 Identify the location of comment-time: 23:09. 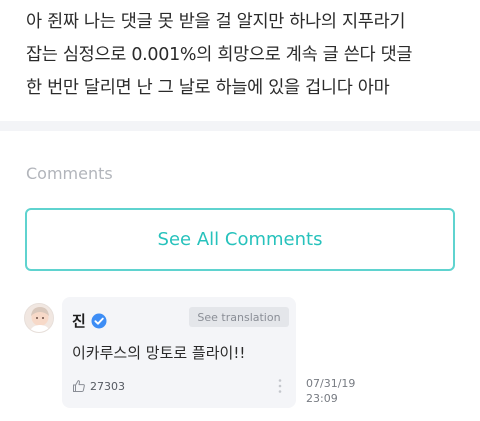
(322, 398).